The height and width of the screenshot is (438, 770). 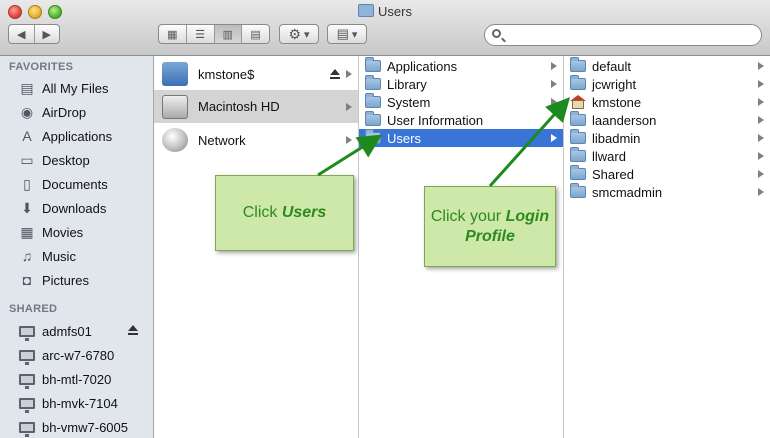 I want to click on downloads-icon: ⬇, so click(x=27, y=207).